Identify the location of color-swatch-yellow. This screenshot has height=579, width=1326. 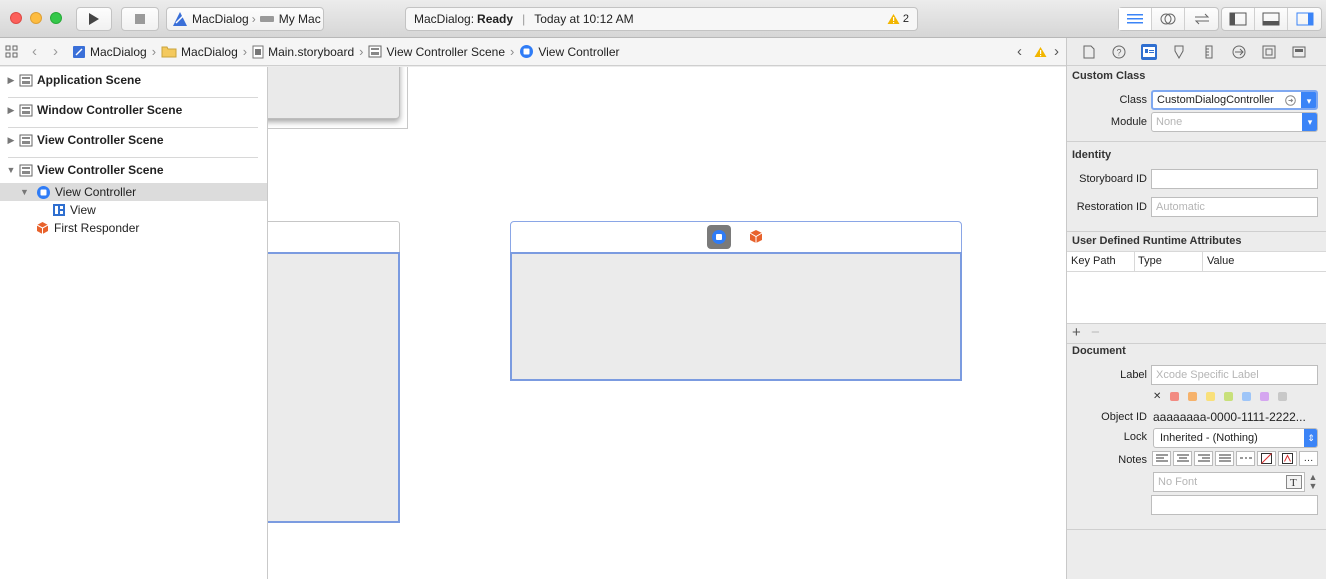
(1210, 396).